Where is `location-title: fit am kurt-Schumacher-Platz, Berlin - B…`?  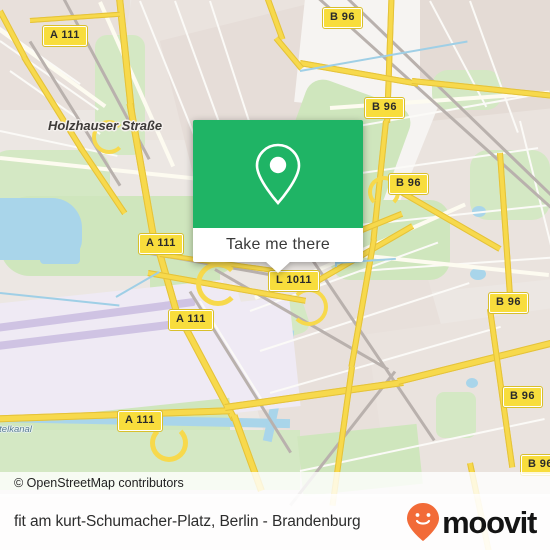 location-title: fit am kurt-Schumacher-Platz, Berlin - B… is located at coordinates (187, 521).